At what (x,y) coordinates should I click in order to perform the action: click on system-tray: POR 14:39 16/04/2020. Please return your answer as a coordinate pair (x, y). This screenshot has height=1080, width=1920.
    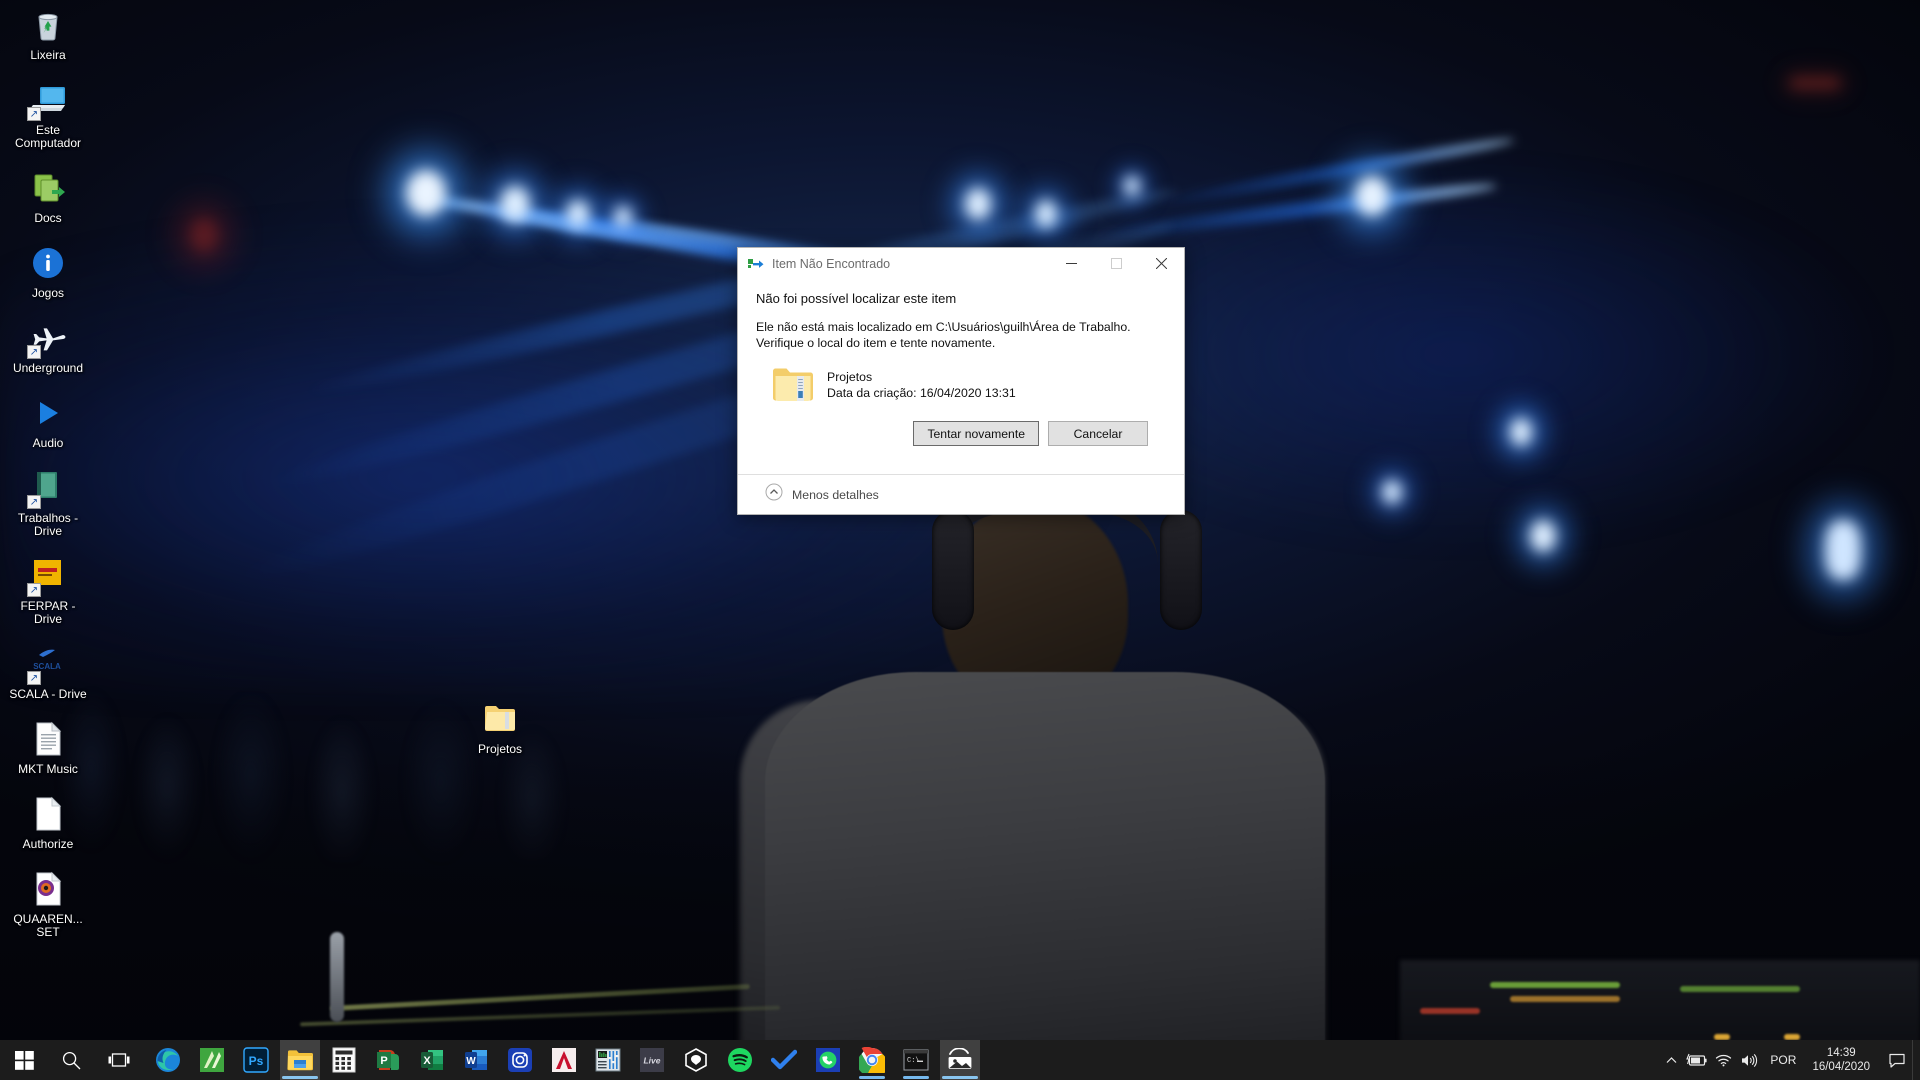
    Looking at the image, I should click on (1789, 1060).